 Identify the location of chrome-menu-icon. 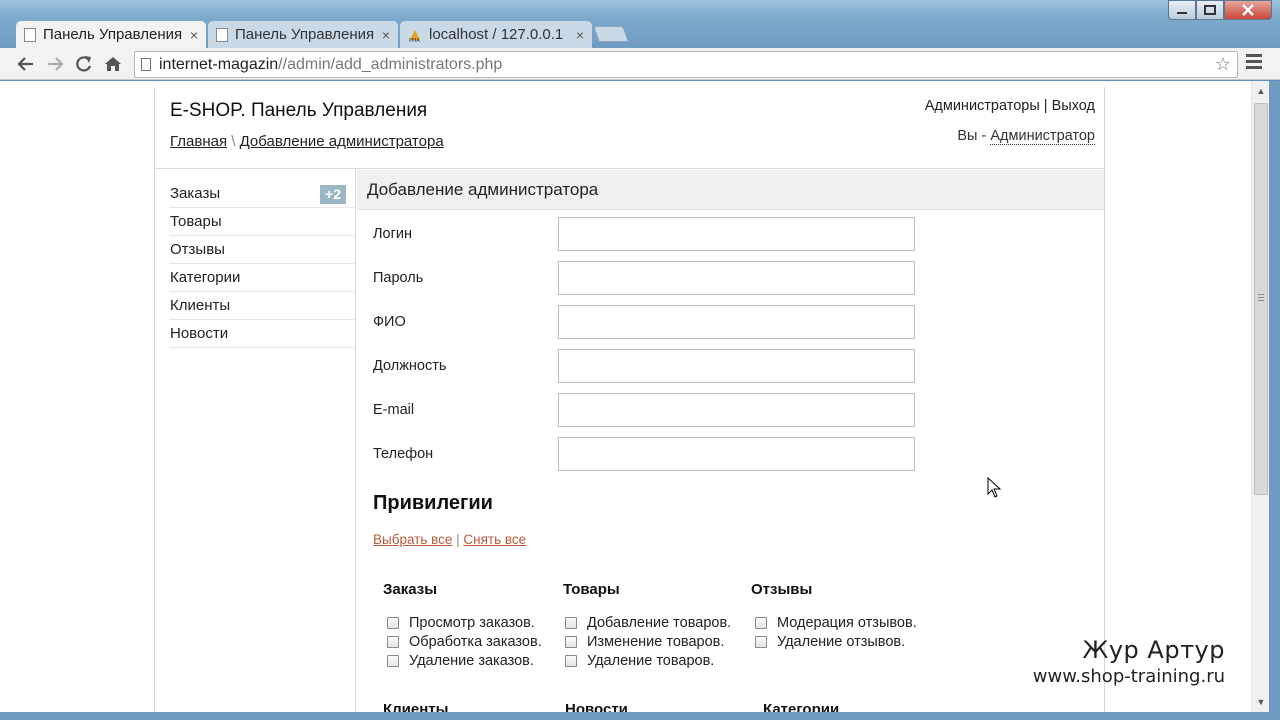
(1254, 63).